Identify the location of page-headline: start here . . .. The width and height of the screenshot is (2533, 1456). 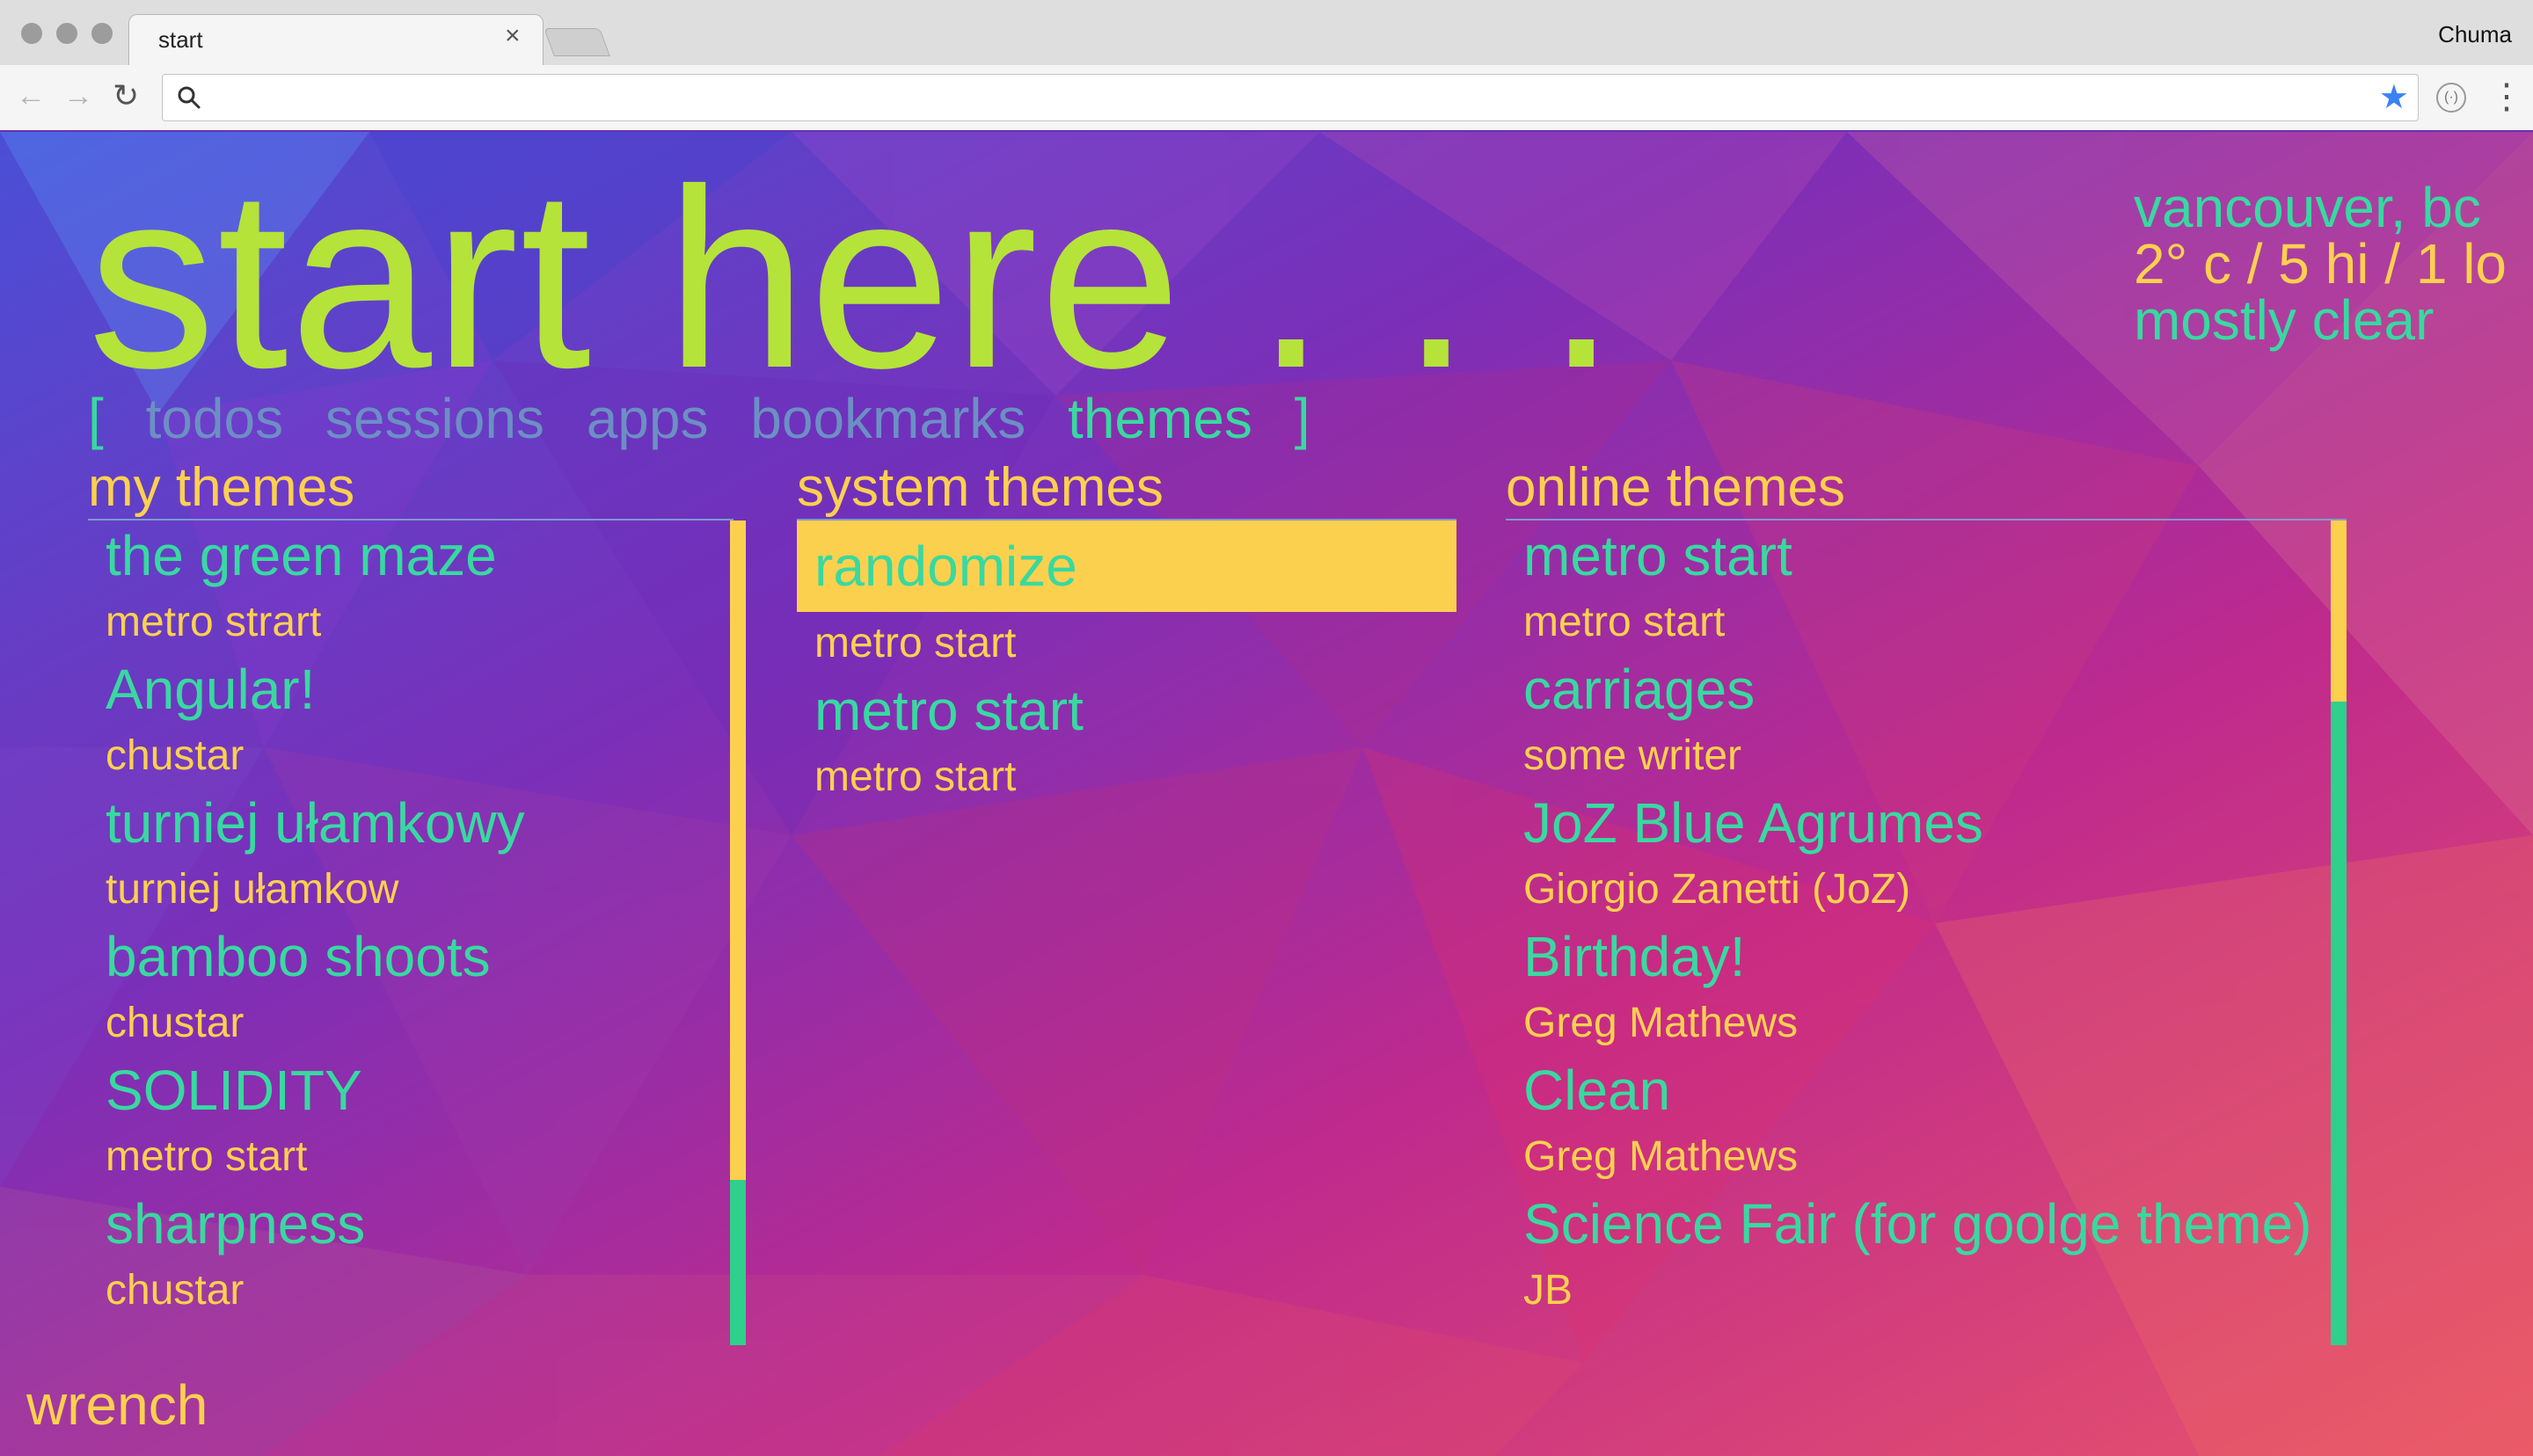
(853, 278).